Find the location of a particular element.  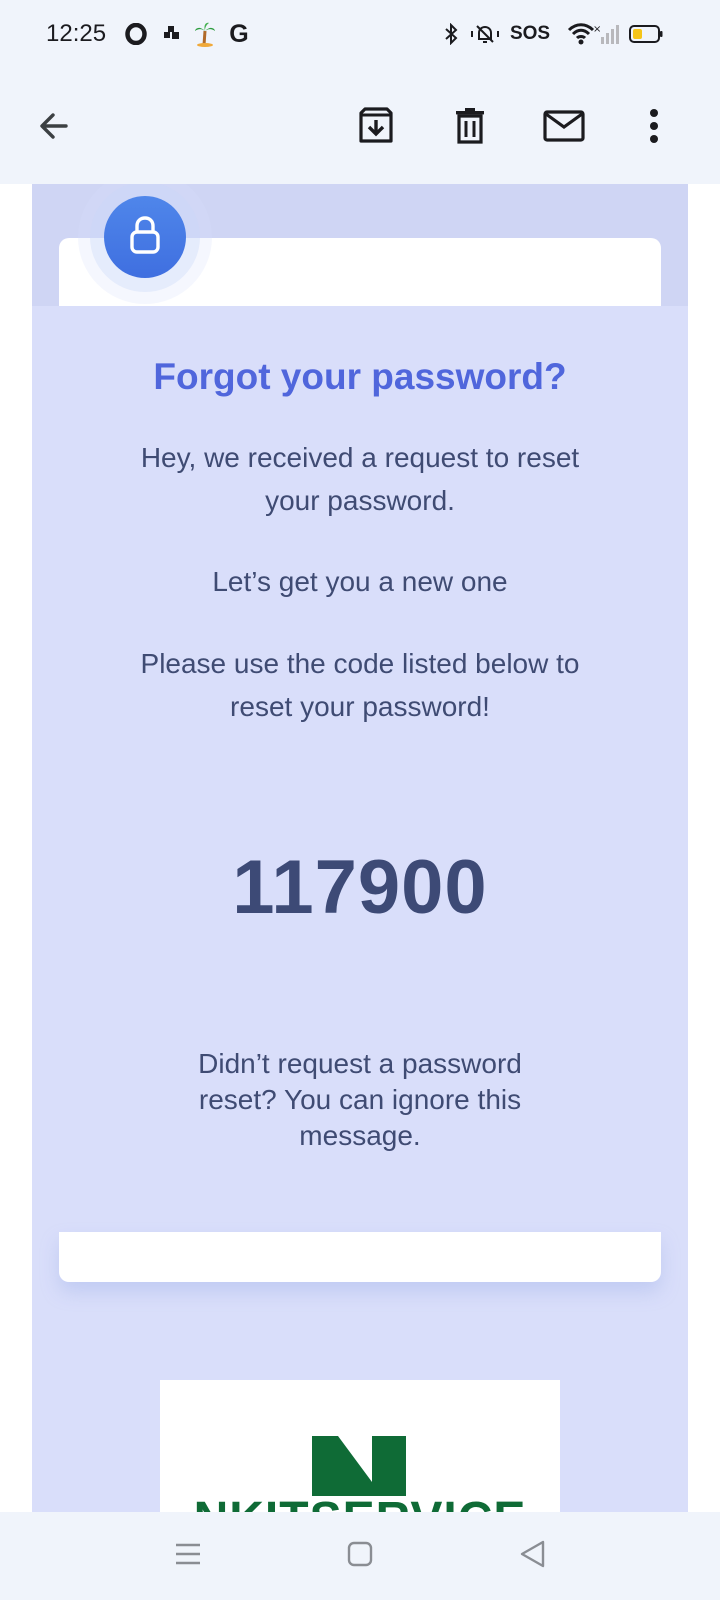

lock-badge is located at coordinates (145, 237).